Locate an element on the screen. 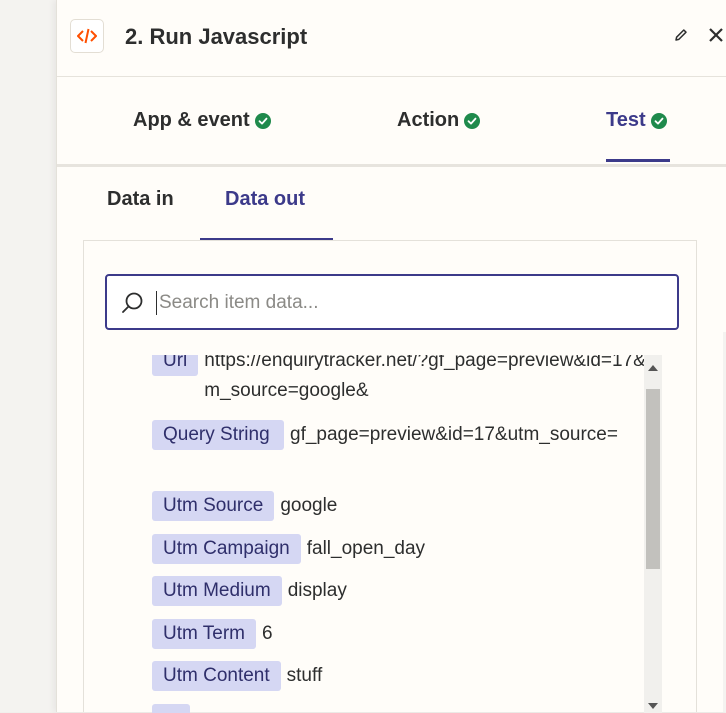  data-subtabs: Data in Data out is located at coordinates (391, 204).